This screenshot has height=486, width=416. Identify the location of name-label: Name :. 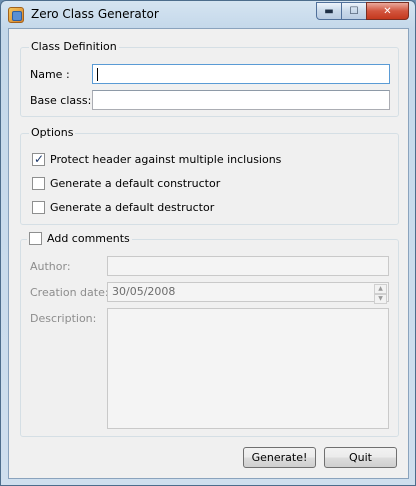
(50, 74).